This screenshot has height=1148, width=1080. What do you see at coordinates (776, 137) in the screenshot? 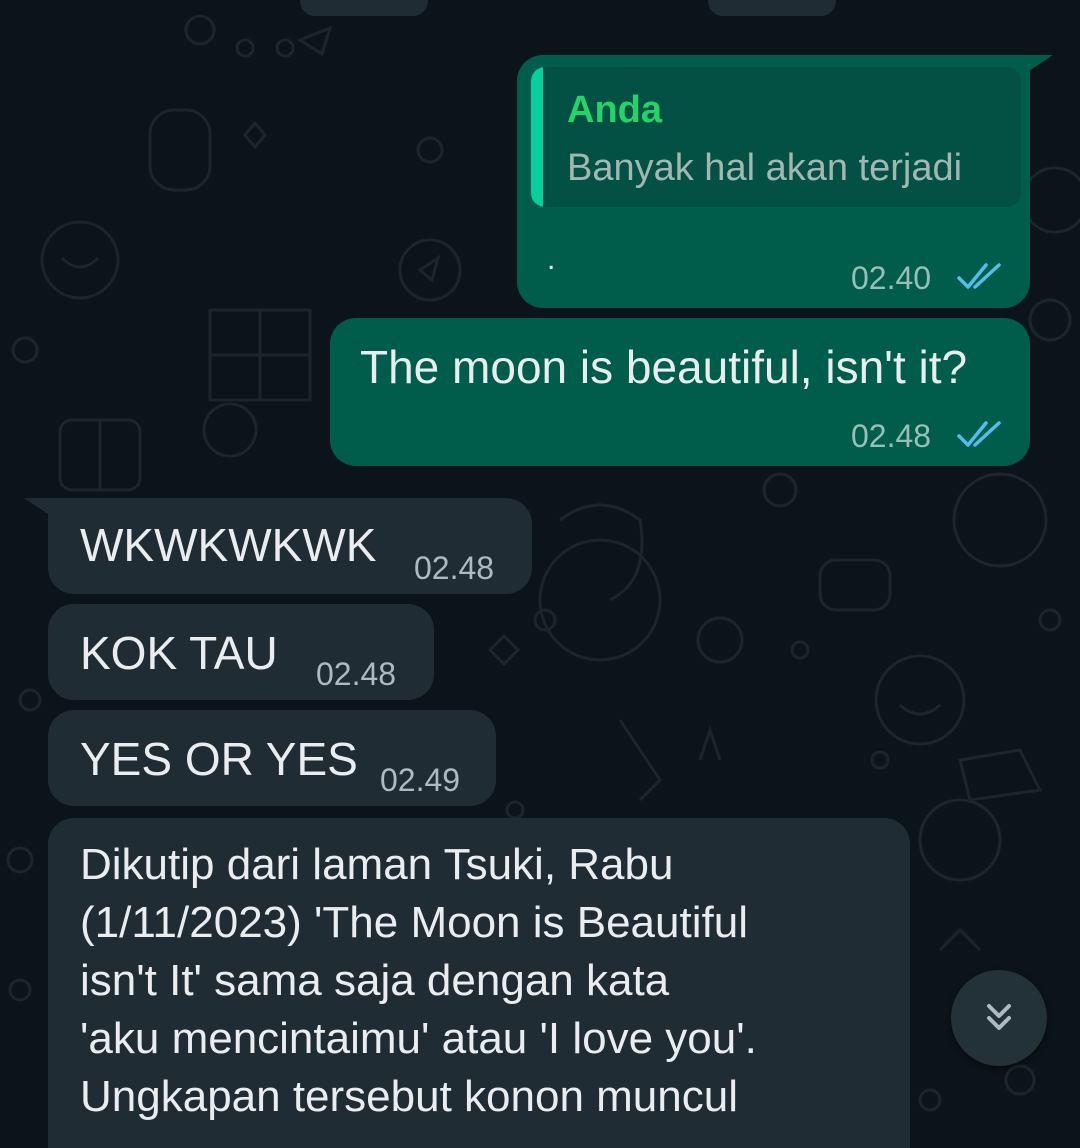
I see `quoted-message: Anda Banyak hal akan terjadi` at bounding box center [776, 137].